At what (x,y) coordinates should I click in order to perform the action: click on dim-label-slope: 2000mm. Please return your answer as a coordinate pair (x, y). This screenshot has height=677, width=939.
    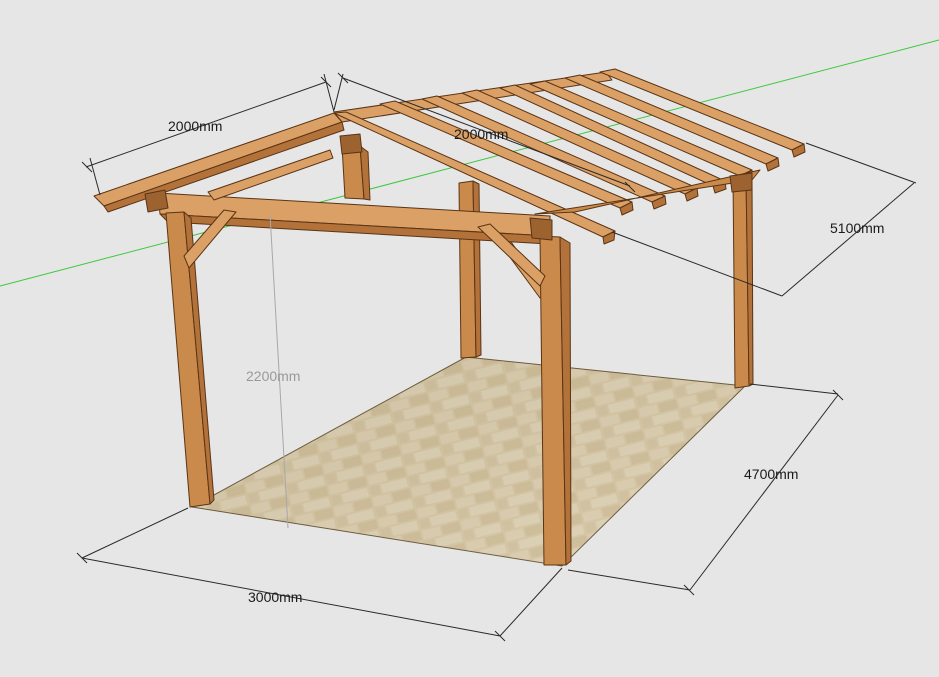
    Looking at the image, I should click on (481, 134).